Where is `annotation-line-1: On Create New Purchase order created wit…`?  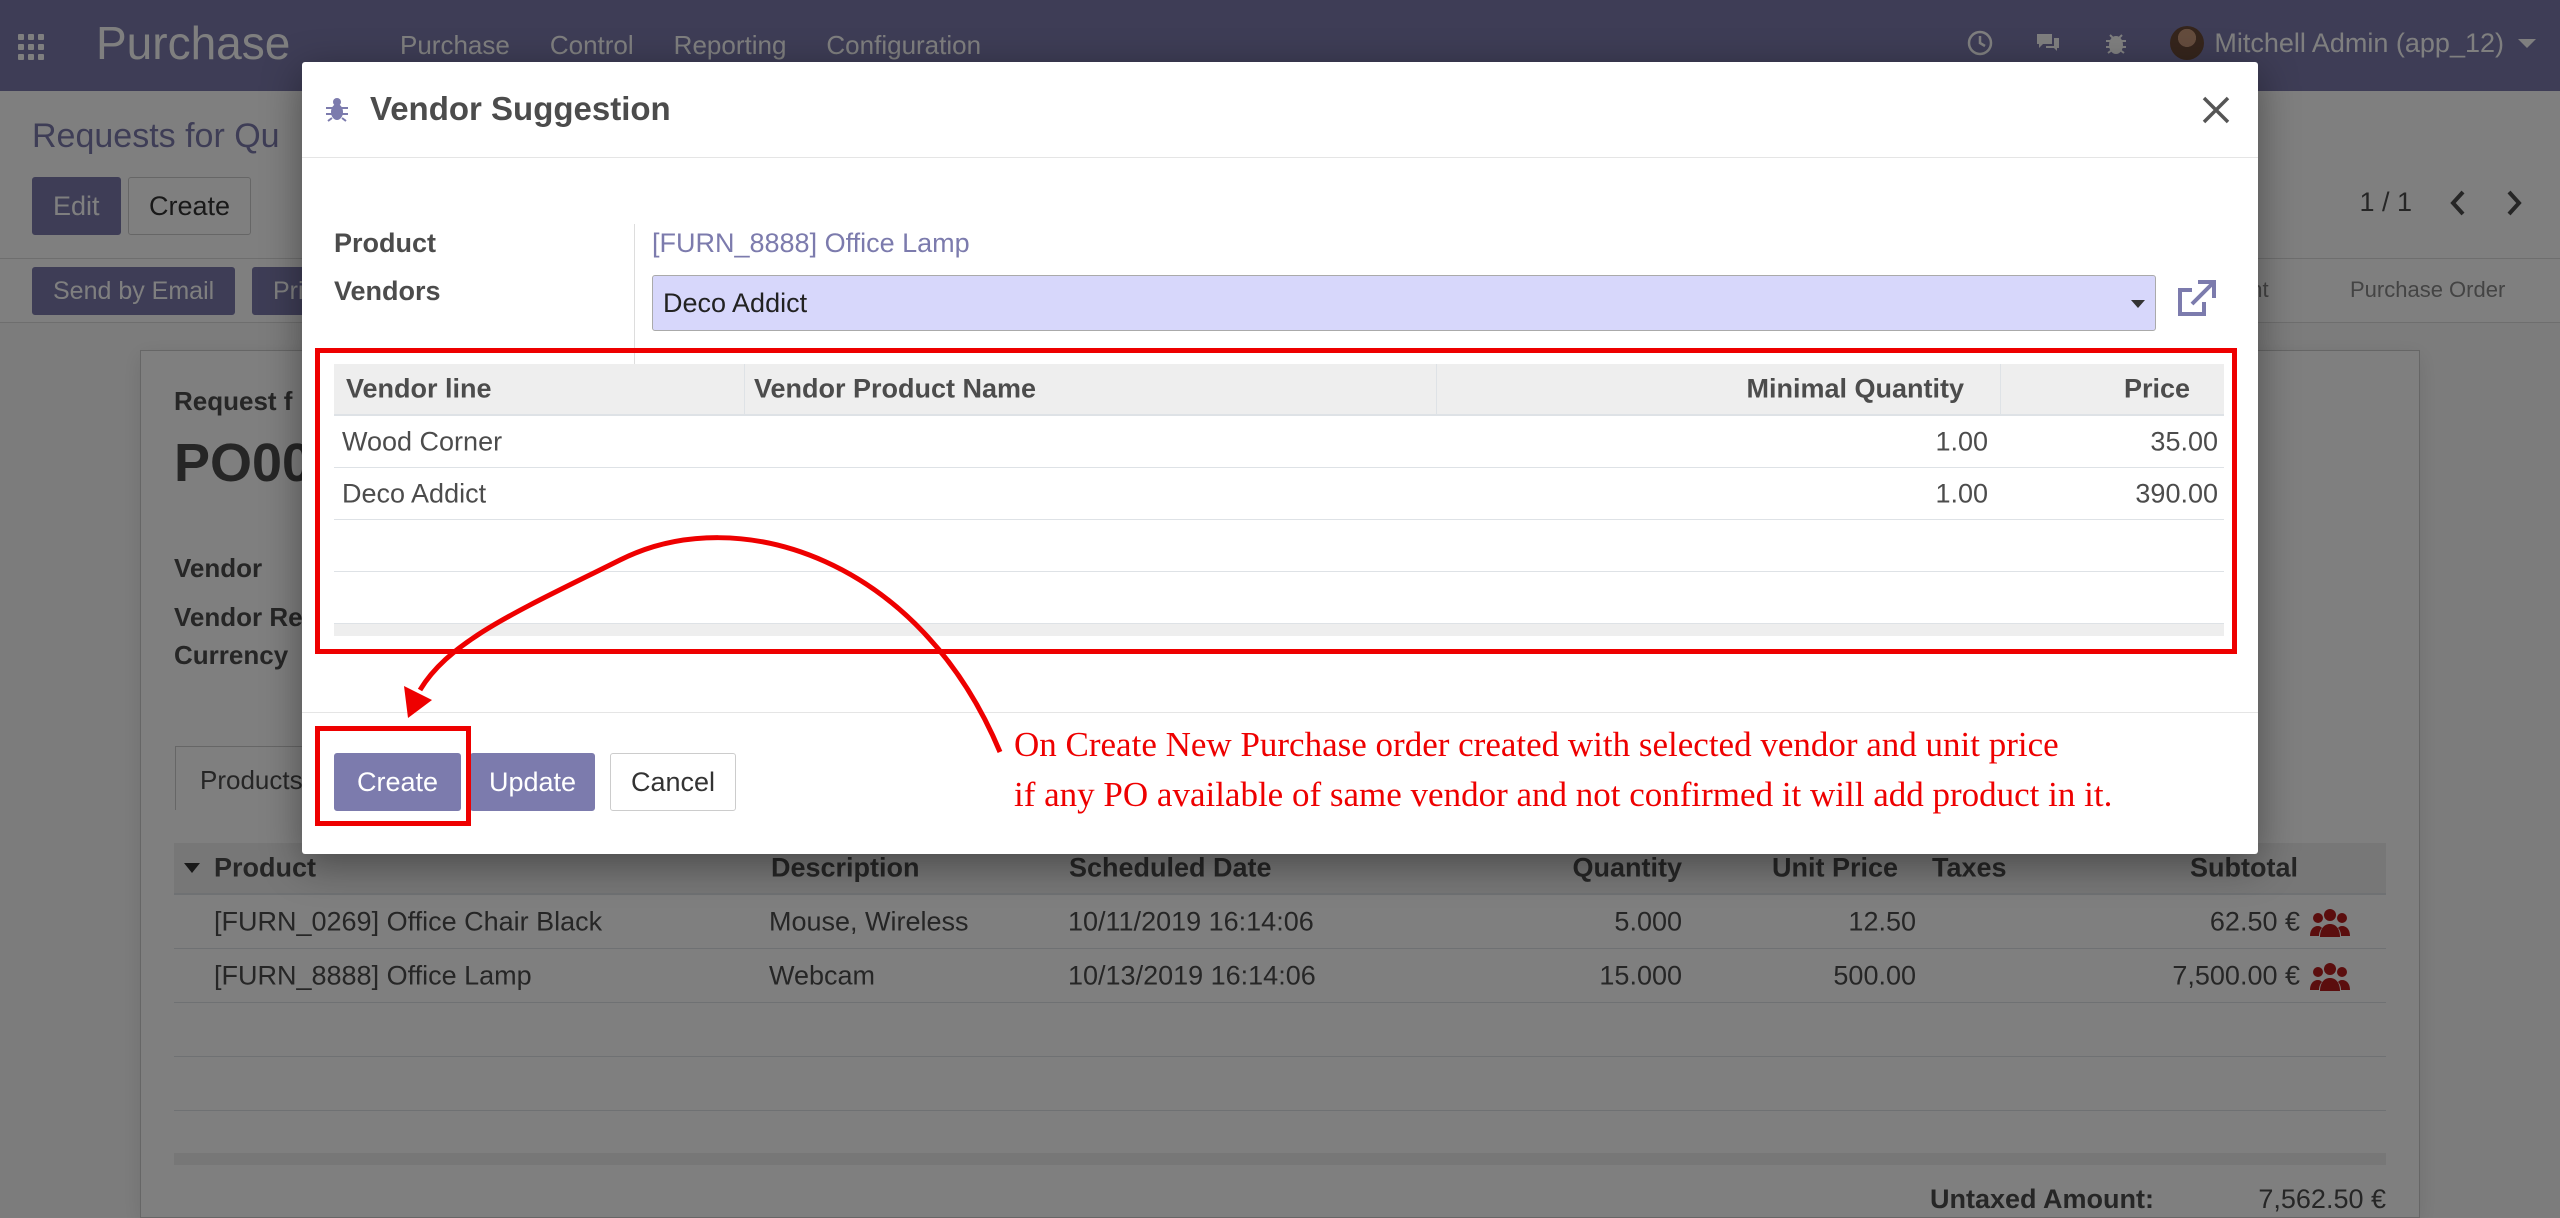
annotation-line-1: On Create New Purchase order created wit… is located at coordinates (1536, 744).